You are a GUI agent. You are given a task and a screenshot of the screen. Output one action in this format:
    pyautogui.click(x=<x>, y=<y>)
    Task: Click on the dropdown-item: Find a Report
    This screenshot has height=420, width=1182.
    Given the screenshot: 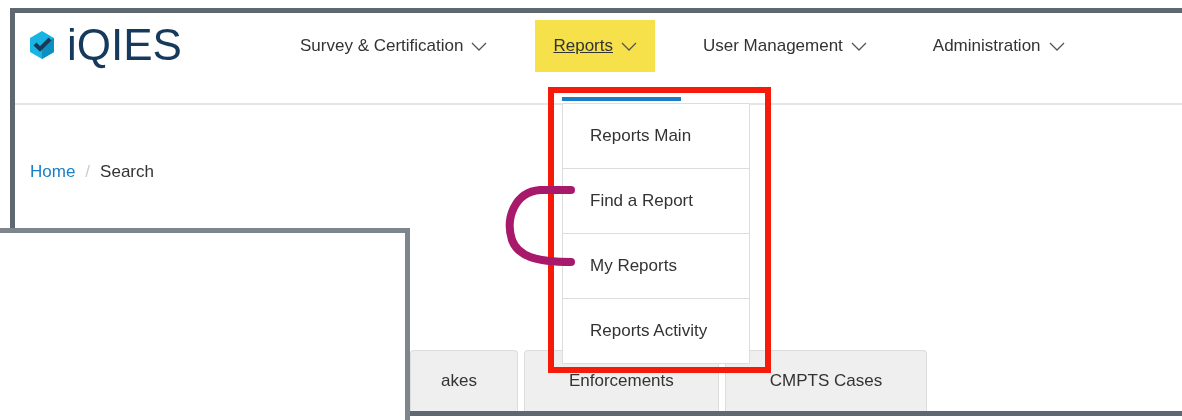 What is the action you would take?
    pyautogui.click(x=656, y=200)
    